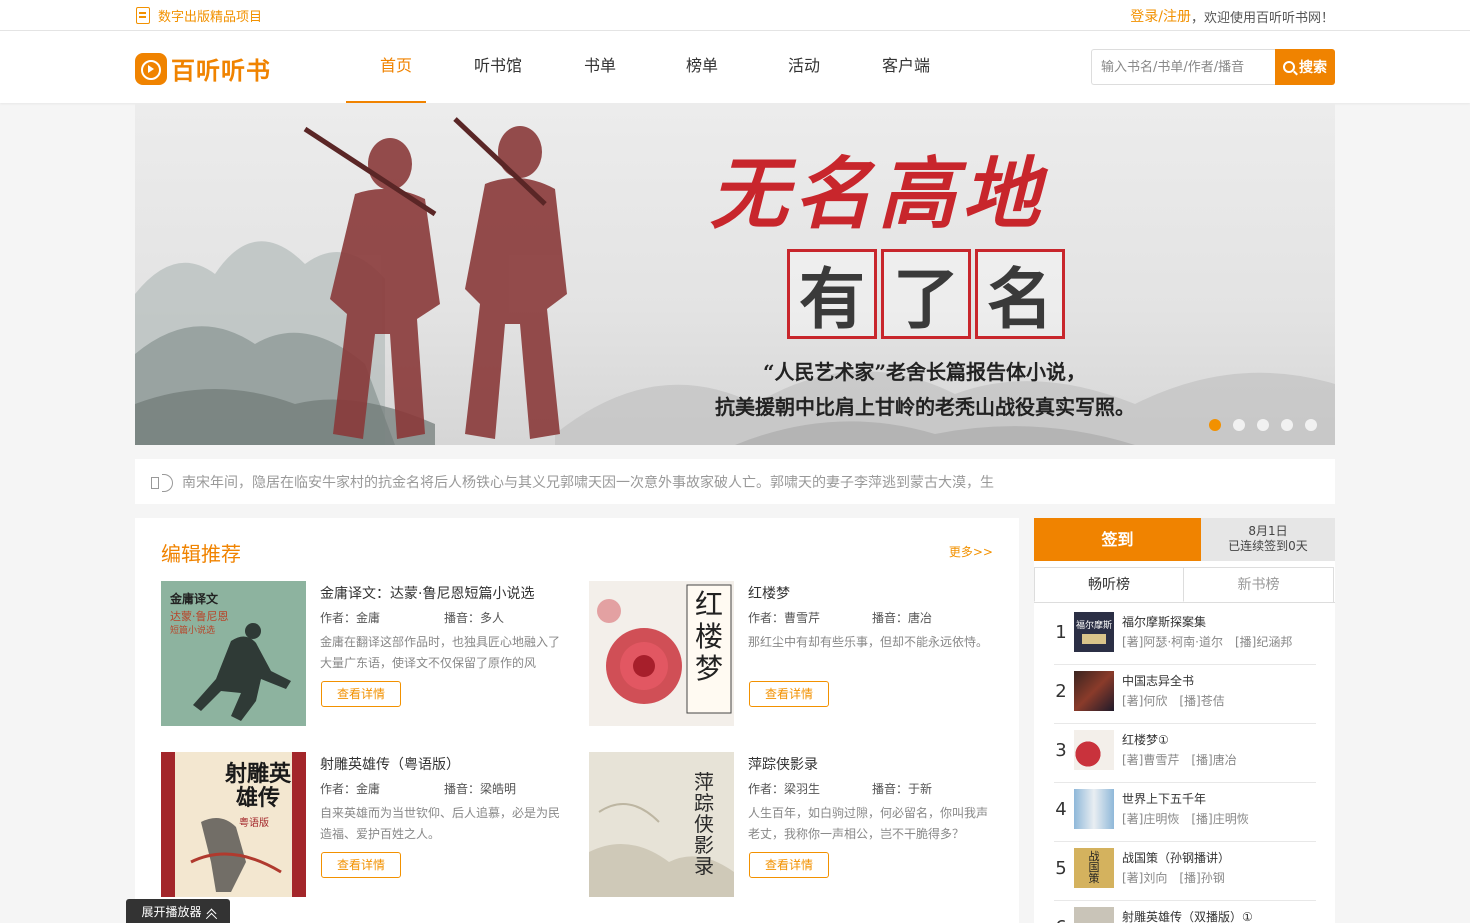 The image size is (1470, 923). I want to click on book-narrator: 播音：多人, so click(474, 618).